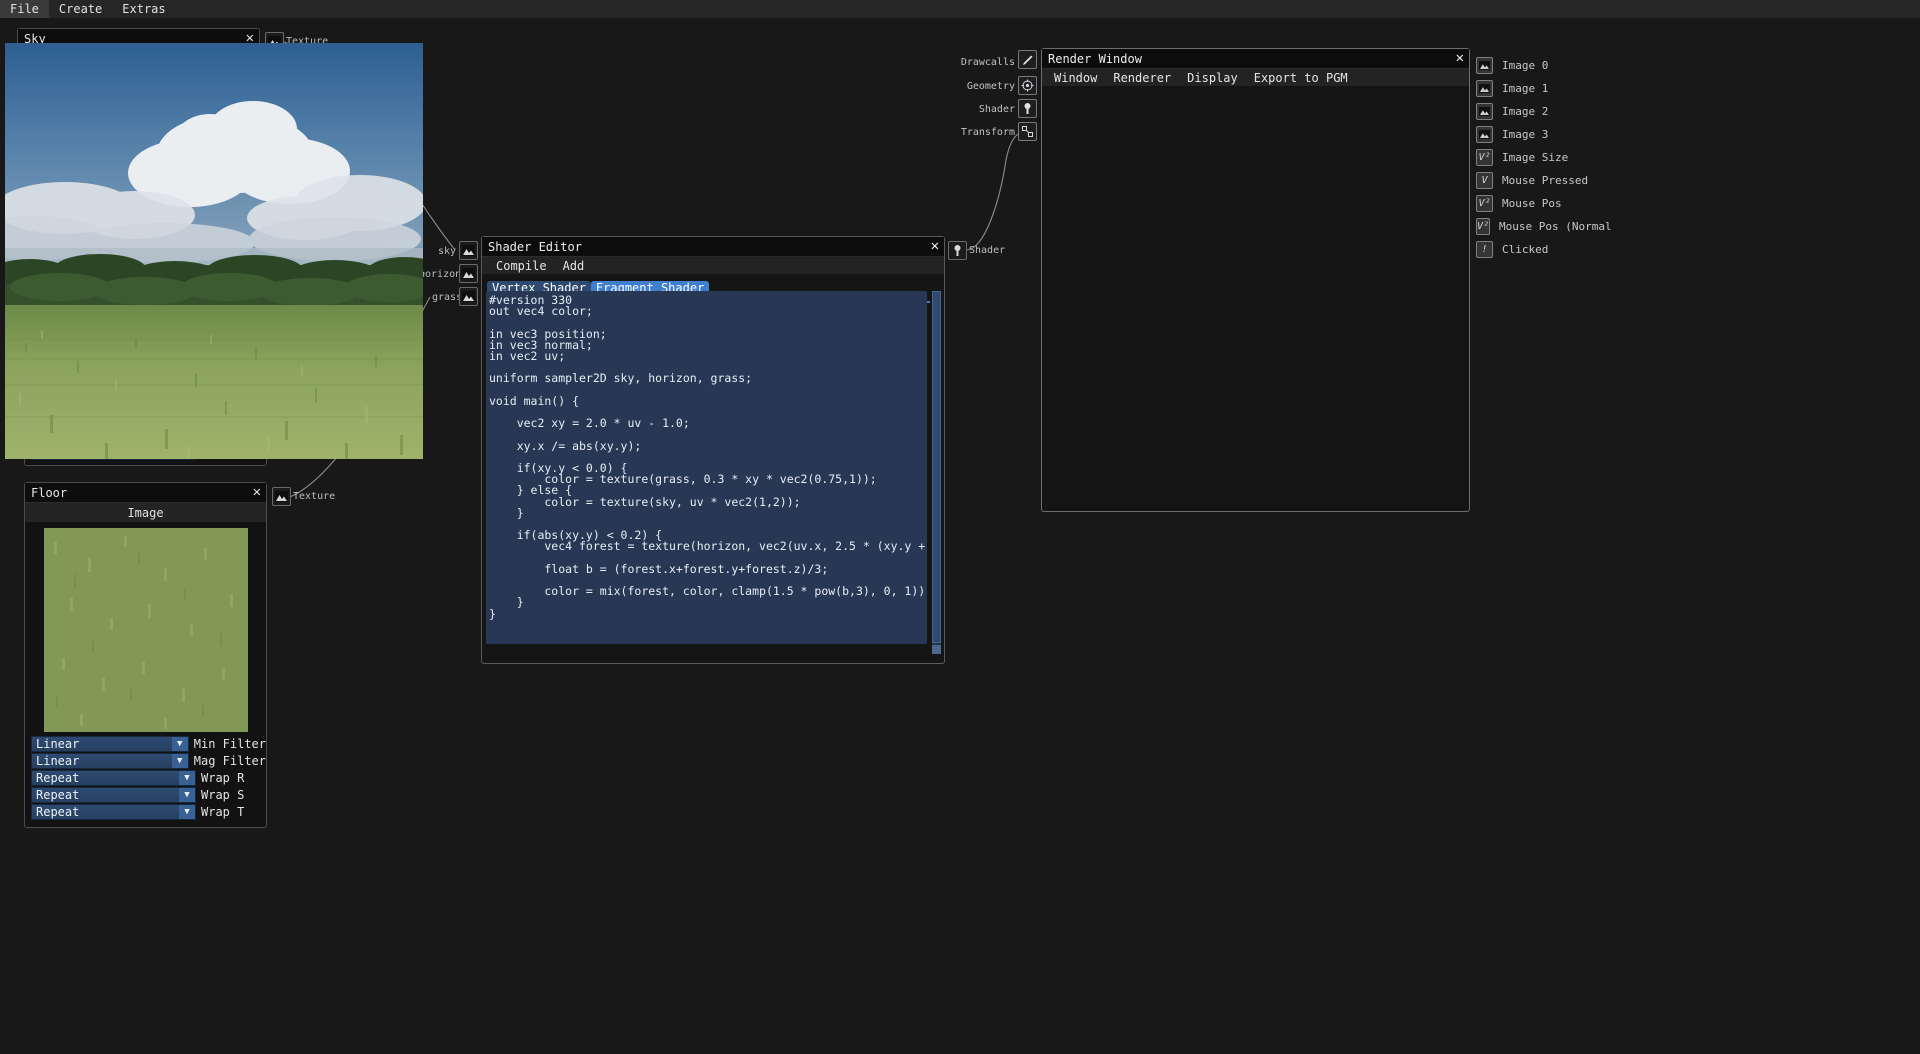 The width and height of the screenshot is (1920, 1054). Describe the element at coordinates (80, 9) in the screenshot. I see `menu-create: Create` at that location.